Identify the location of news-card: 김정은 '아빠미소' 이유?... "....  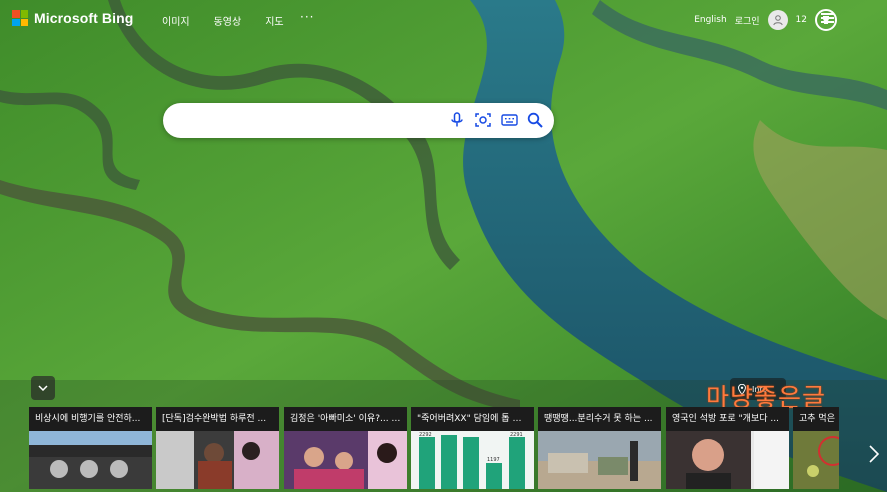
(345, 448).